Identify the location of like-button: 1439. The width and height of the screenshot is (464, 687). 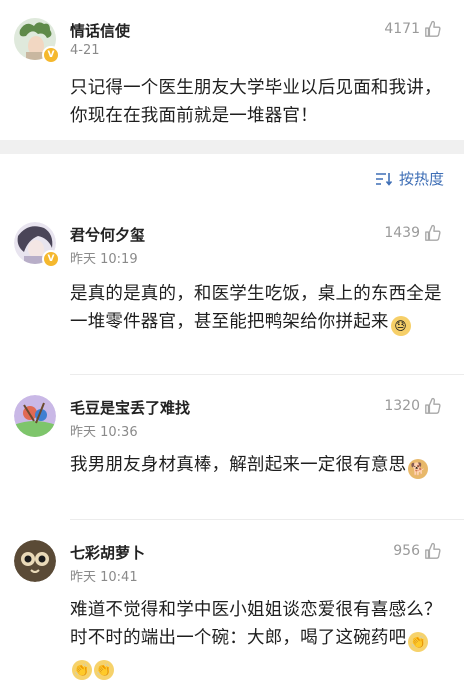
(413, 233).